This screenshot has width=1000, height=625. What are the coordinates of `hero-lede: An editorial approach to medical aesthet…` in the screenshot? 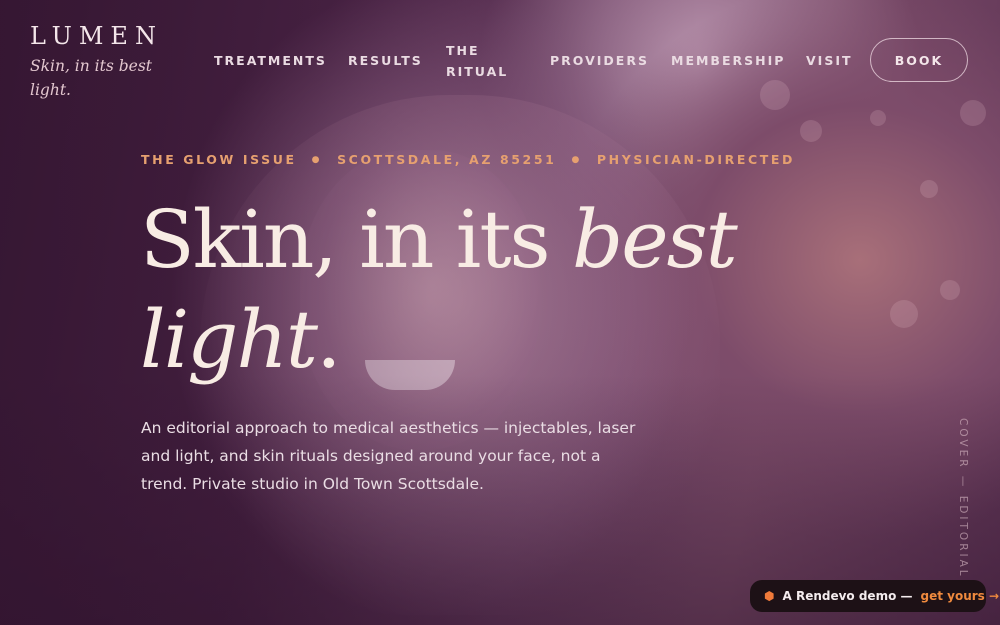 It's located at (388, 455).